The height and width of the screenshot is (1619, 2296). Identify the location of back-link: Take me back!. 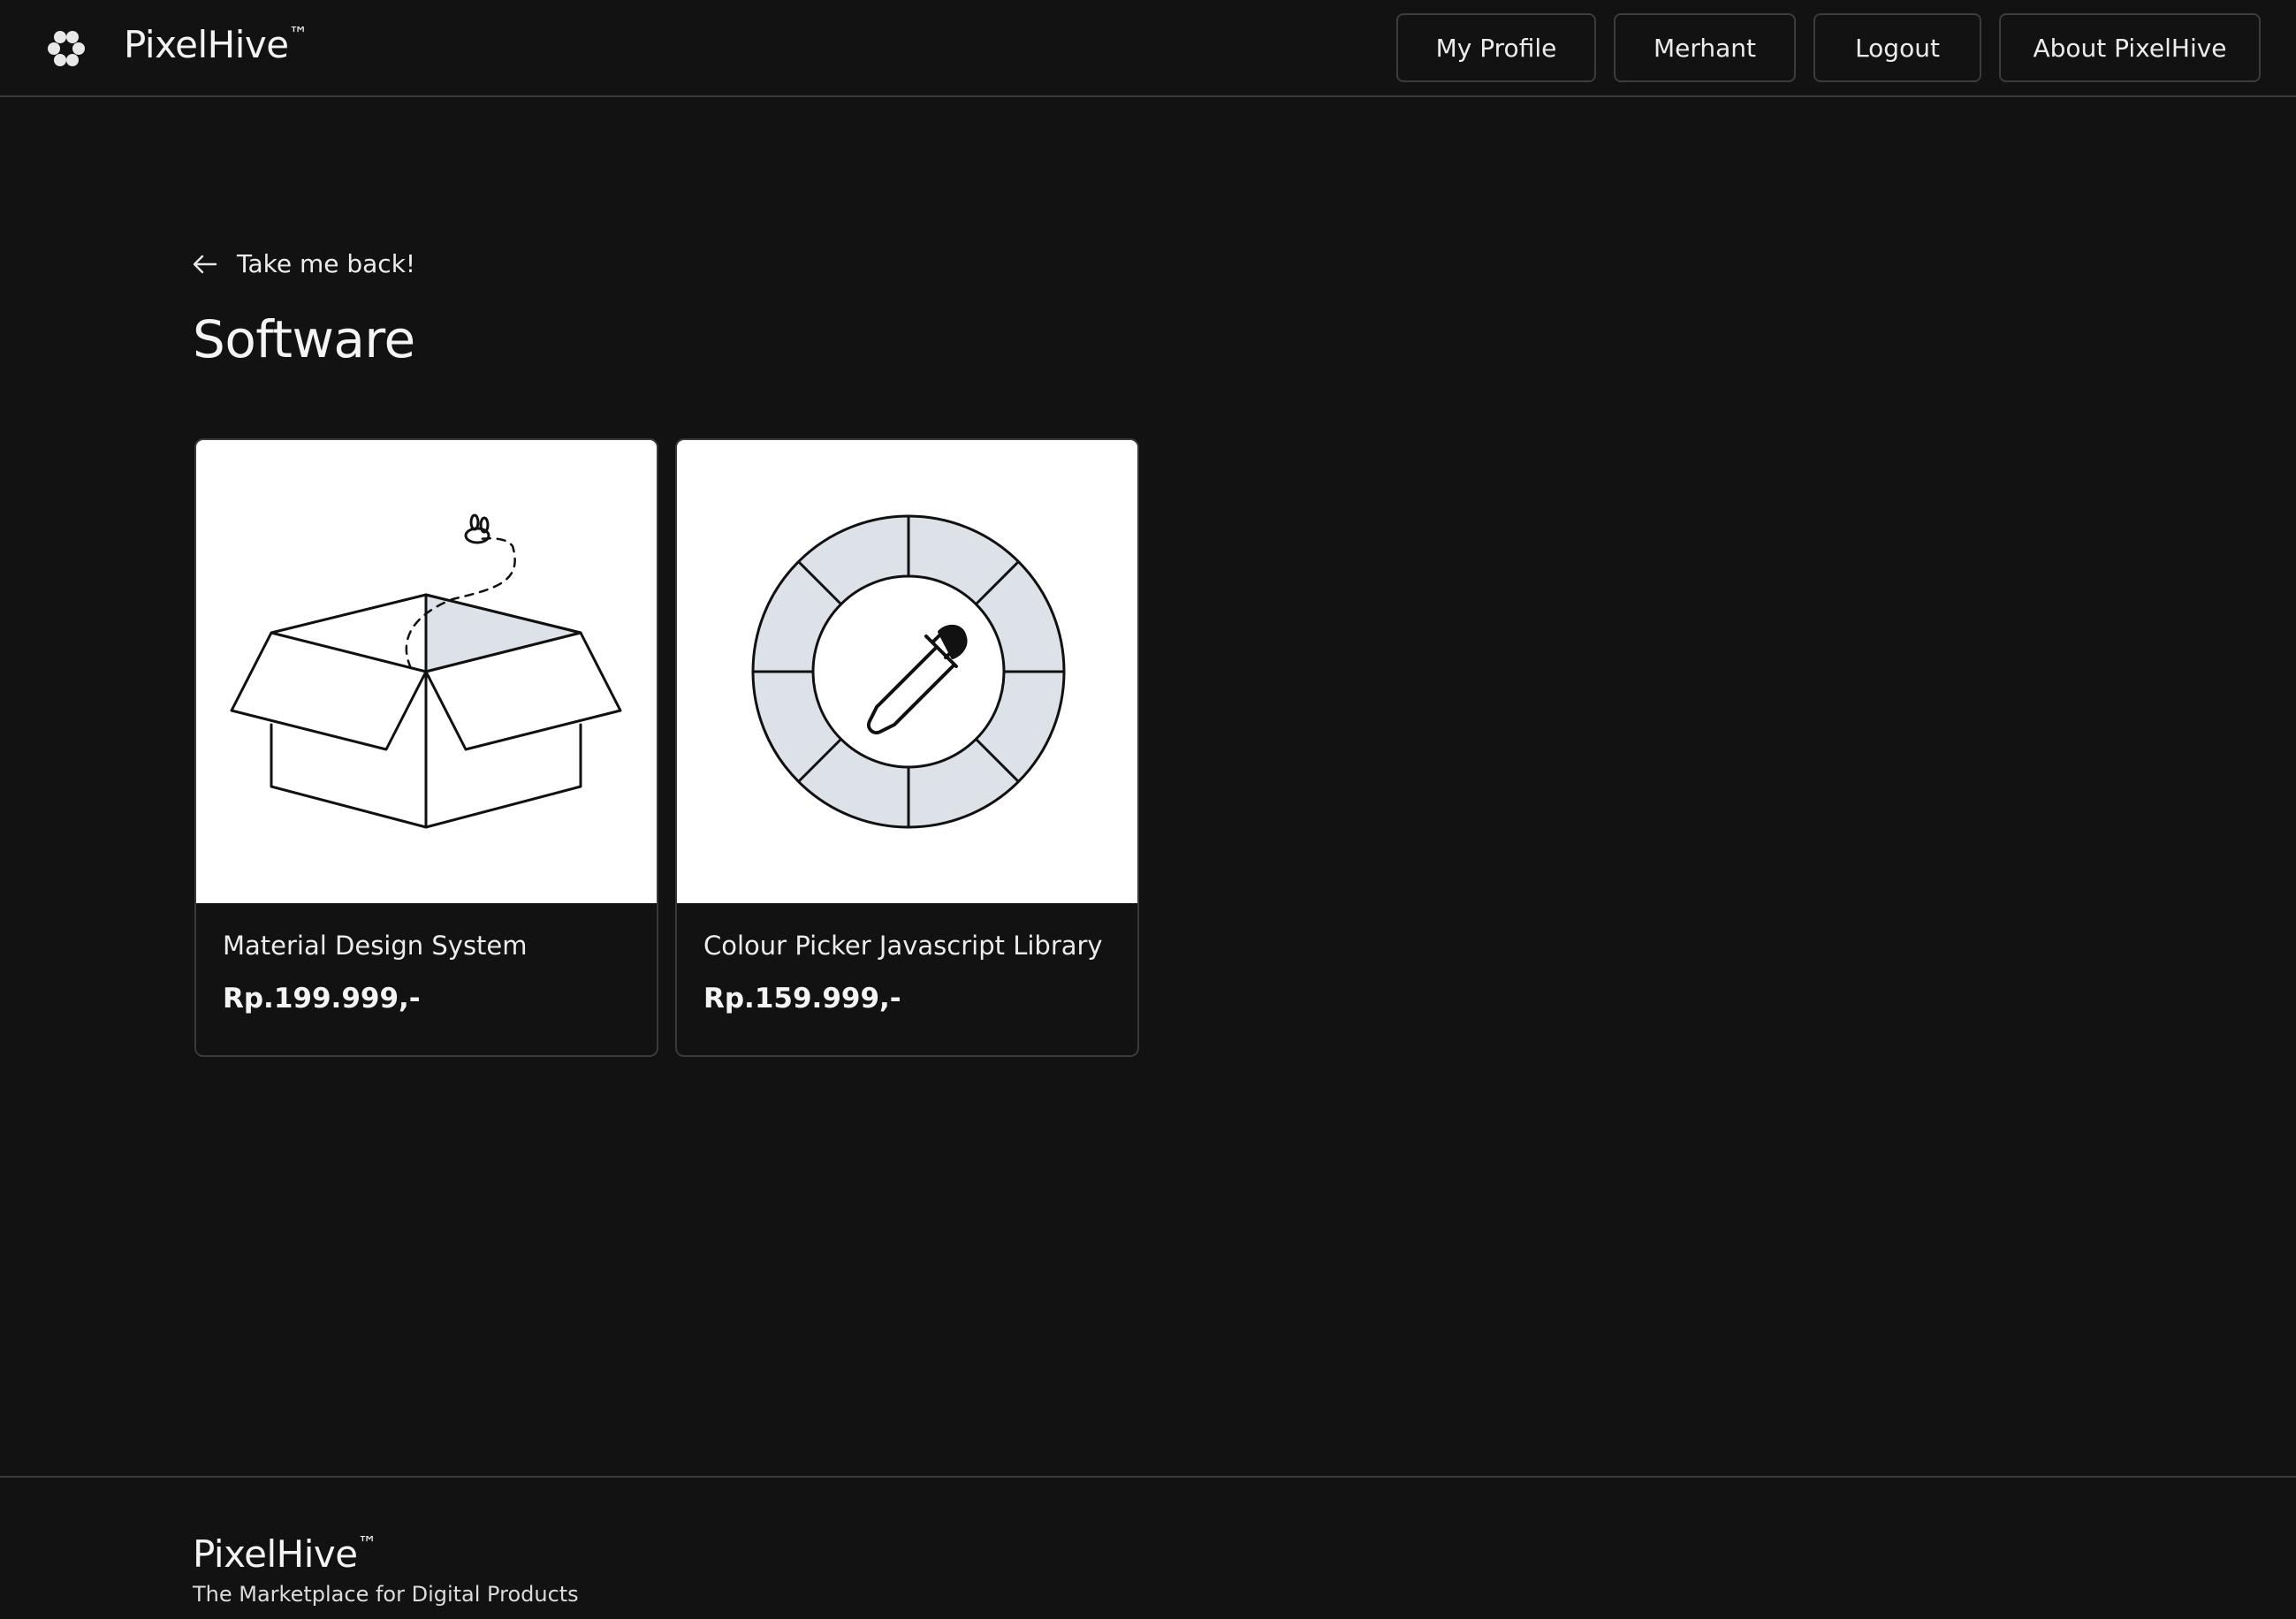
(304, 263).